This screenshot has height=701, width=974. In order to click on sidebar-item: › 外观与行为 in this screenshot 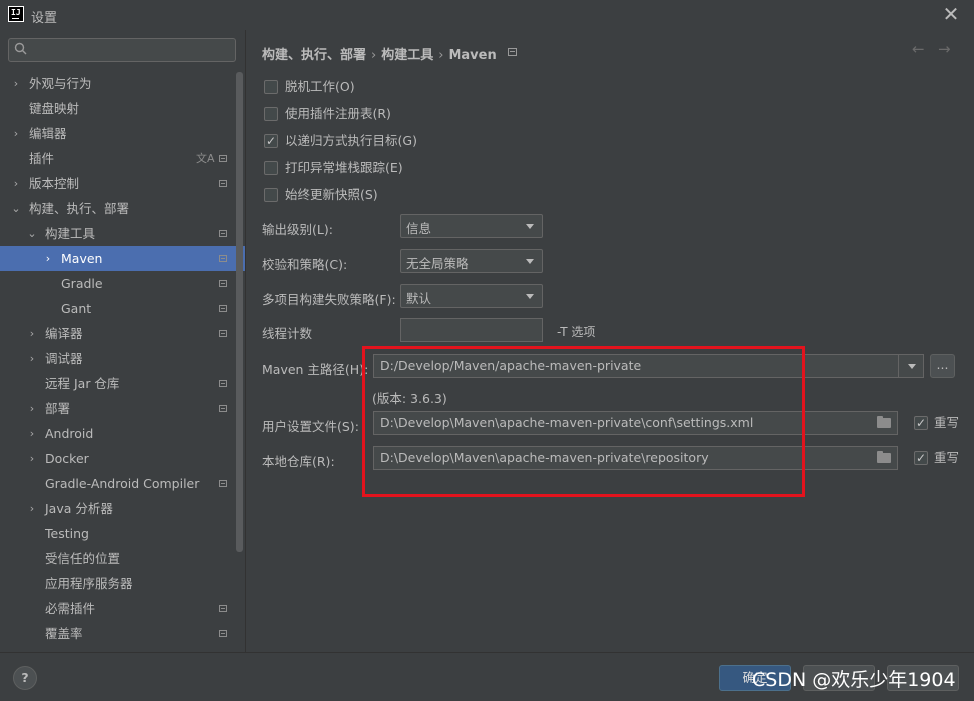, I will do `click(122, 83)`.